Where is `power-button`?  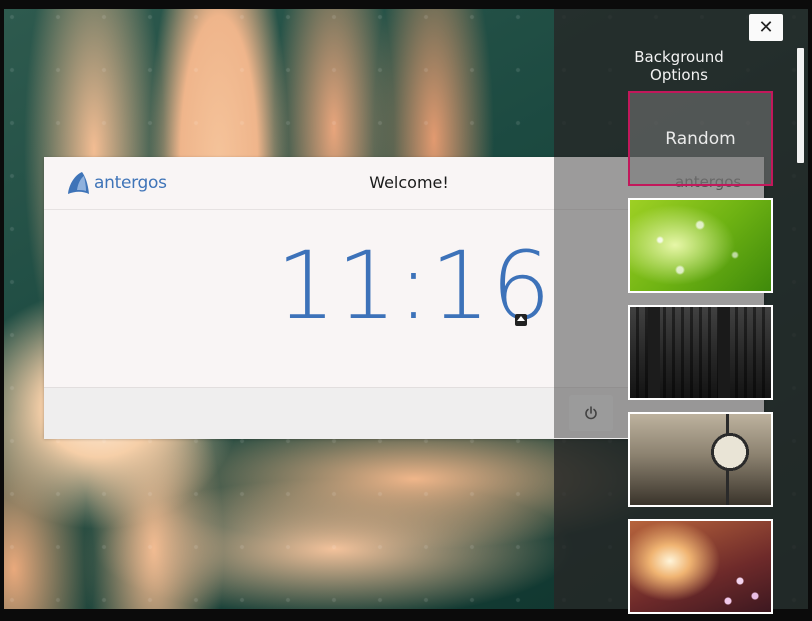
power-button is located at coordinates (591, 413).